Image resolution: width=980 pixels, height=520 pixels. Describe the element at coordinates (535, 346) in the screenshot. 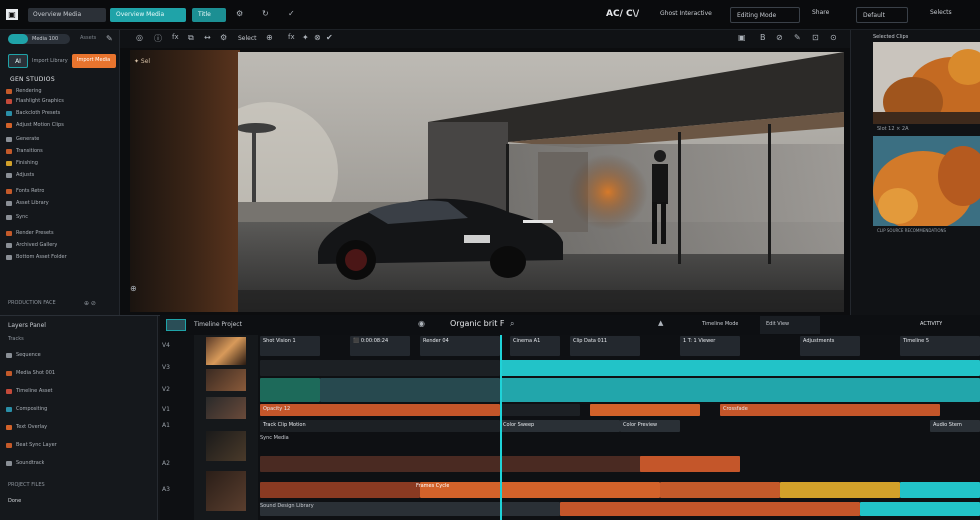

I see `timeline-clip: Cinema A1` at that location.